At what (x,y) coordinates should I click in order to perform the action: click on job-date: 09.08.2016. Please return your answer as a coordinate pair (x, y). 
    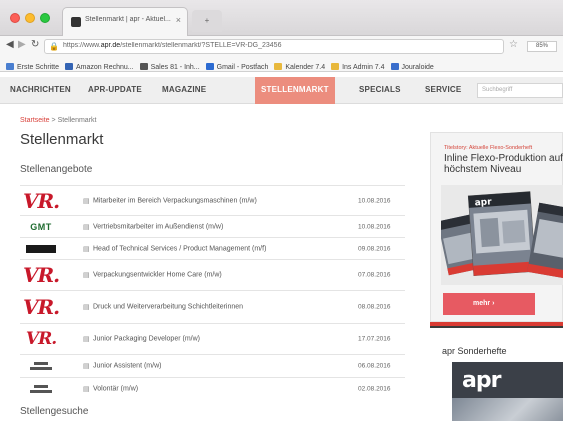
    Looking at the image, I should click on (374, 248).